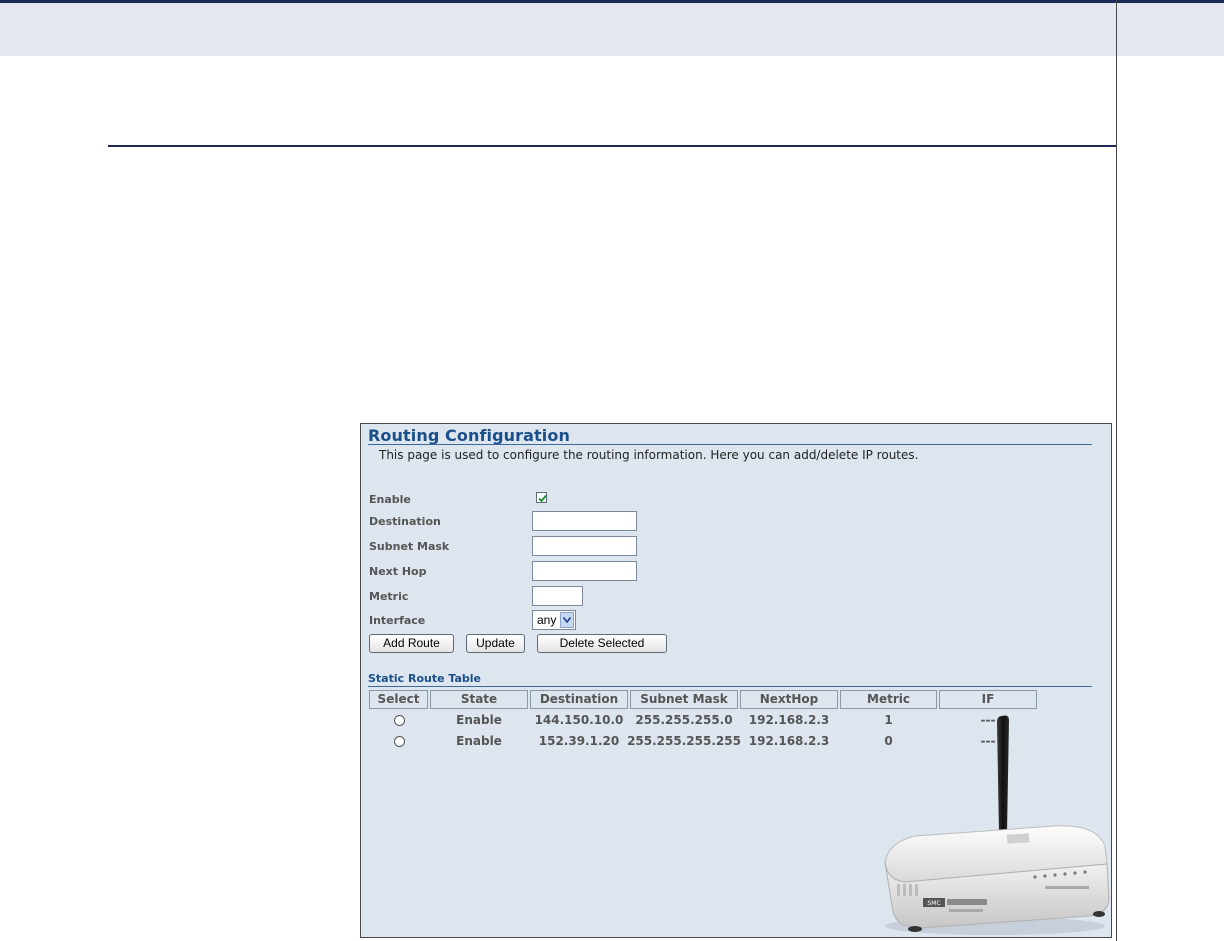 Image resolution: width=1224 pixels, height=941 pixels. What do you see at coordinates (397, 620) in the screenshot?
I see `interface-label: Interface` at bounding box center [397, 620].